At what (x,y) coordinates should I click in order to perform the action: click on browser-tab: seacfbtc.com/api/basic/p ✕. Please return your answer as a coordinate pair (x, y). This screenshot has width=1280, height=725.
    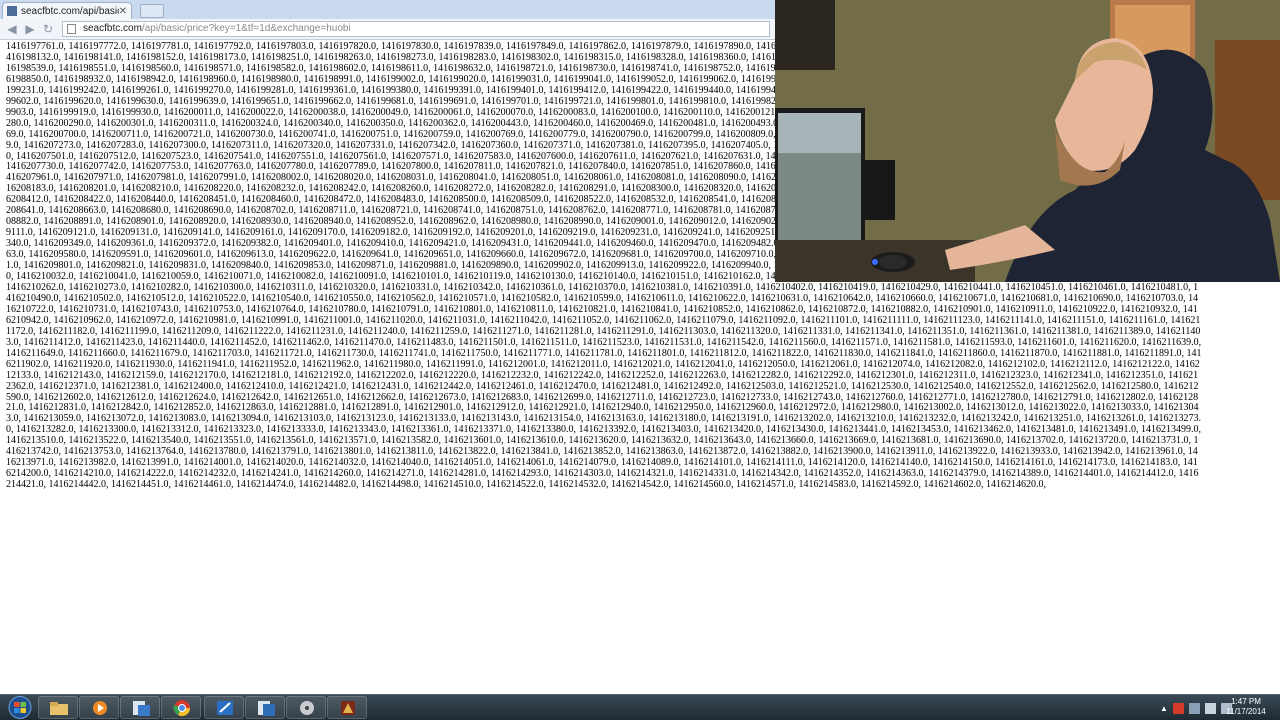
    Looking at the image, I should click on (67, 10).